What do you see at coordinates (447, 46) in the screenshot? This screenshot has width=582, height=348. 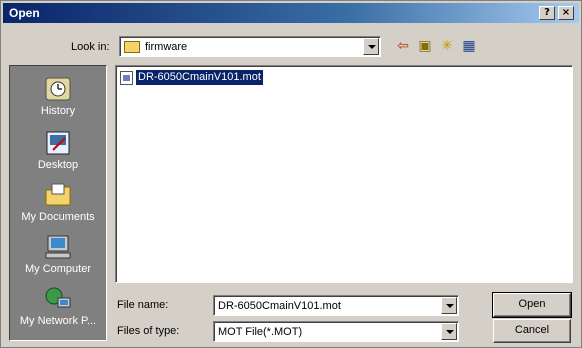 I see `new-folder-icon: ✳` at bounding box center [447, 46].